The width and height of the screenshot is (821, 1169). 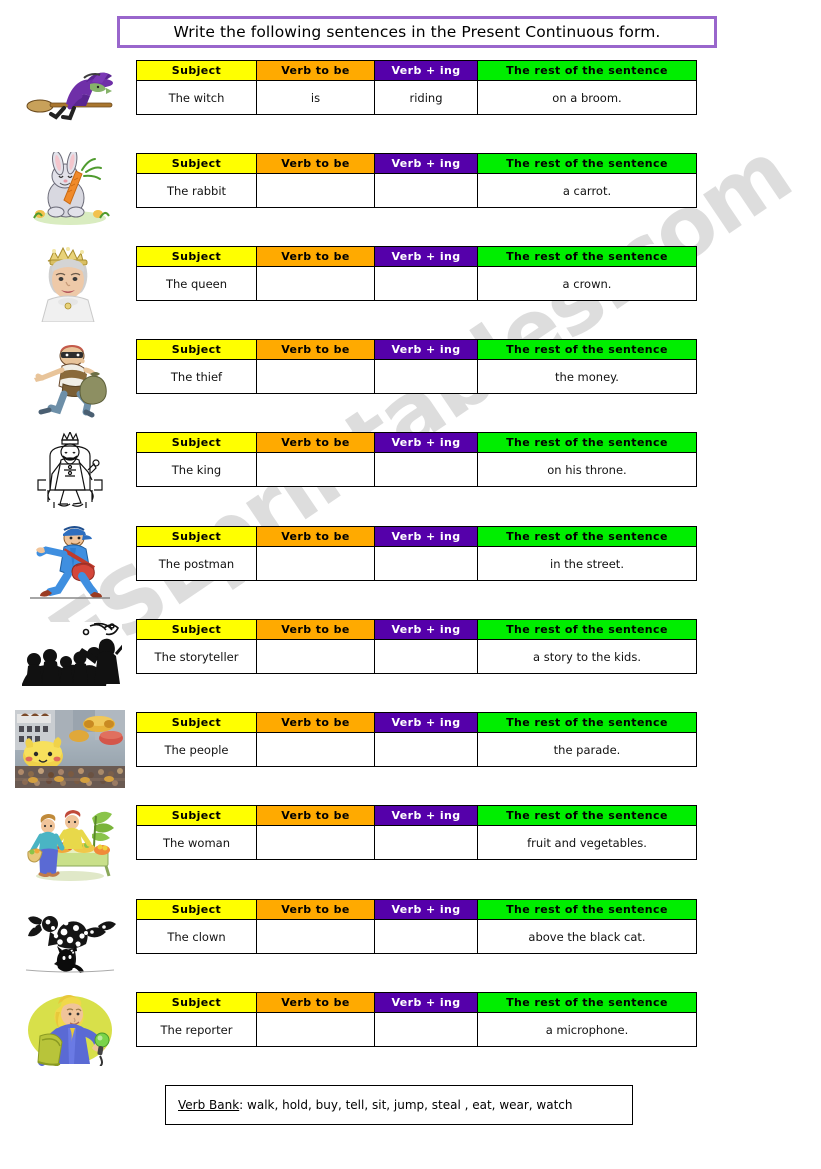 What do you see at coordinates (70, 101) in the screenshot?
I see `witch-on-broom-icon` at bounding box center [70, 101].